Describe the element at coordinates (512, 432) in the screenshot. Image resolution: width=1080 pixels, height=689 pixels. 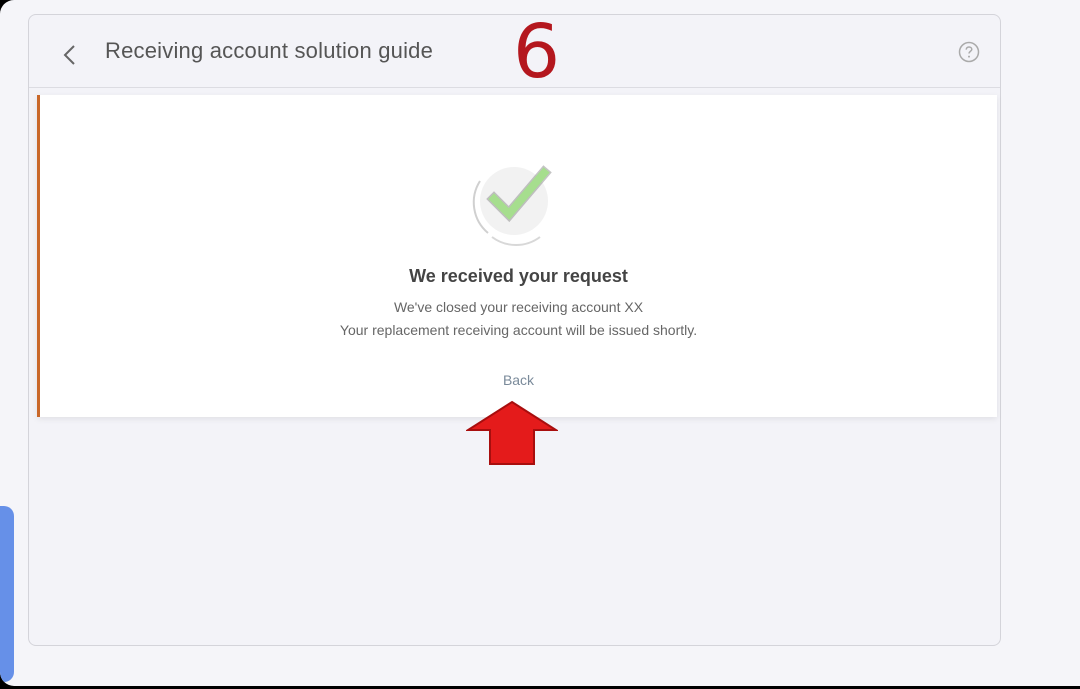
I see `arrow-up-icon` at that location.